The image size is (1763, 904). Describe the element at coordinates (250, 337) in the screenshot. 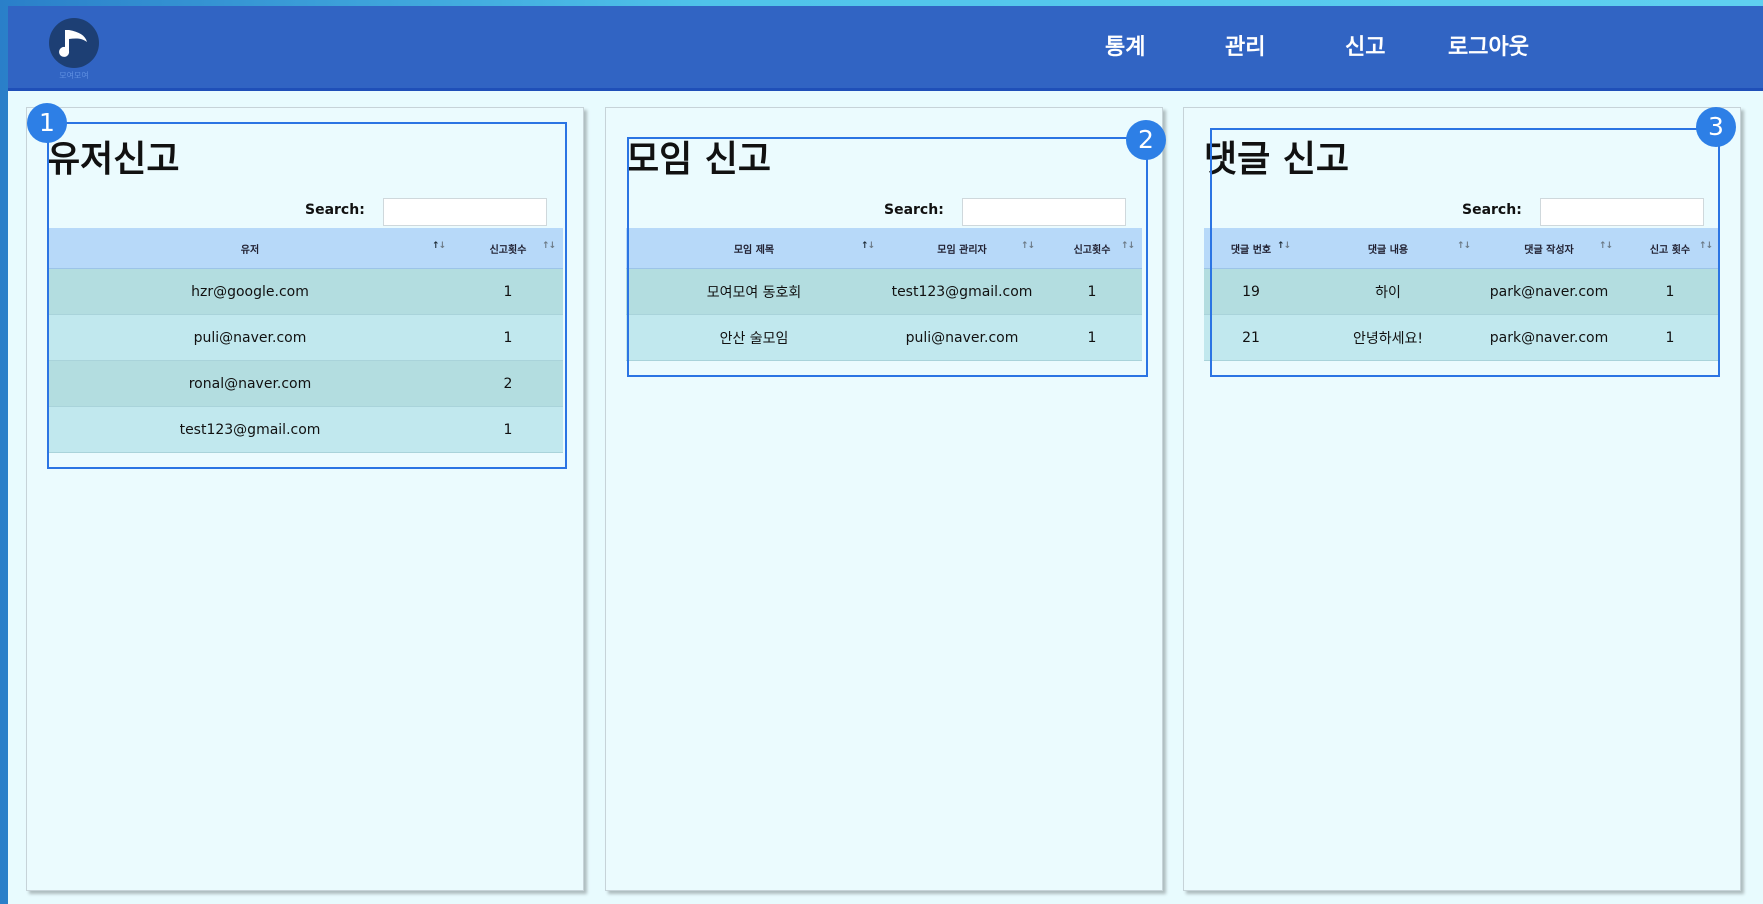

I see `cell-user: puli@naver.com` at that location.